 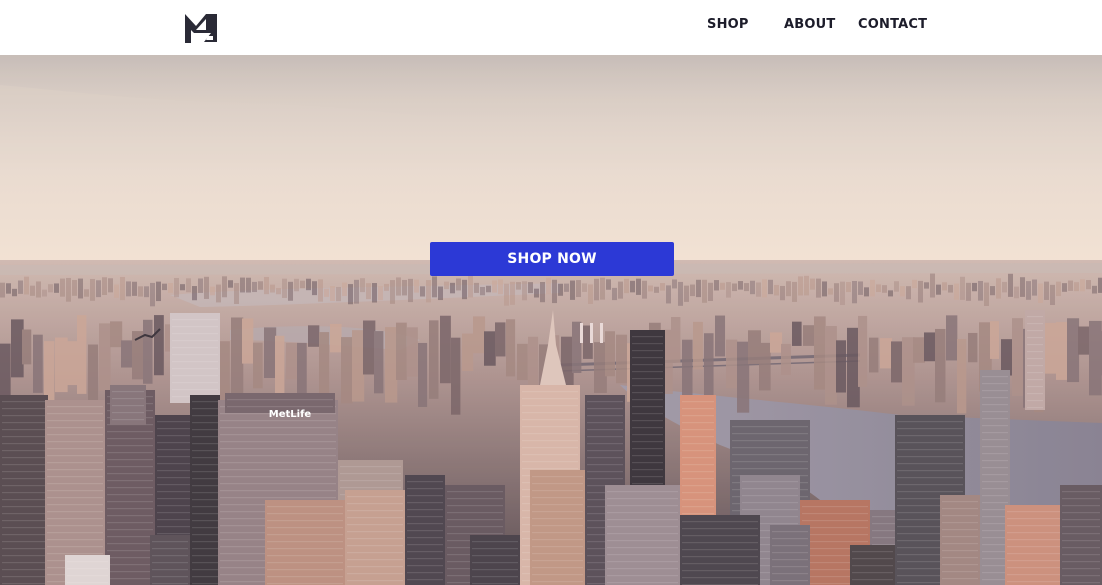 What do you see at coordinates (892, 24) in the screenshot?
I see `nav-contact: CONTACT` at bounding box center [892, 24].